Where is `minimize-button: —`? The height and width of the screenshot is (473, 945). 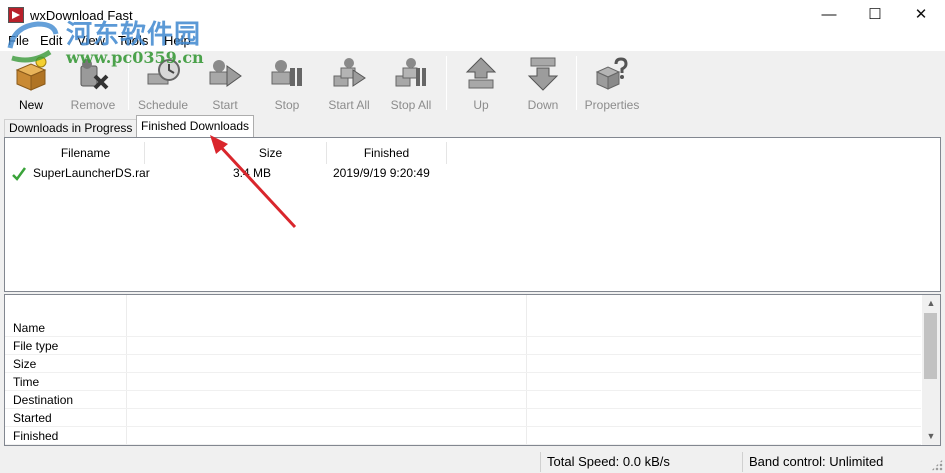
minimize-button: — is located at coordinates (829, 15).